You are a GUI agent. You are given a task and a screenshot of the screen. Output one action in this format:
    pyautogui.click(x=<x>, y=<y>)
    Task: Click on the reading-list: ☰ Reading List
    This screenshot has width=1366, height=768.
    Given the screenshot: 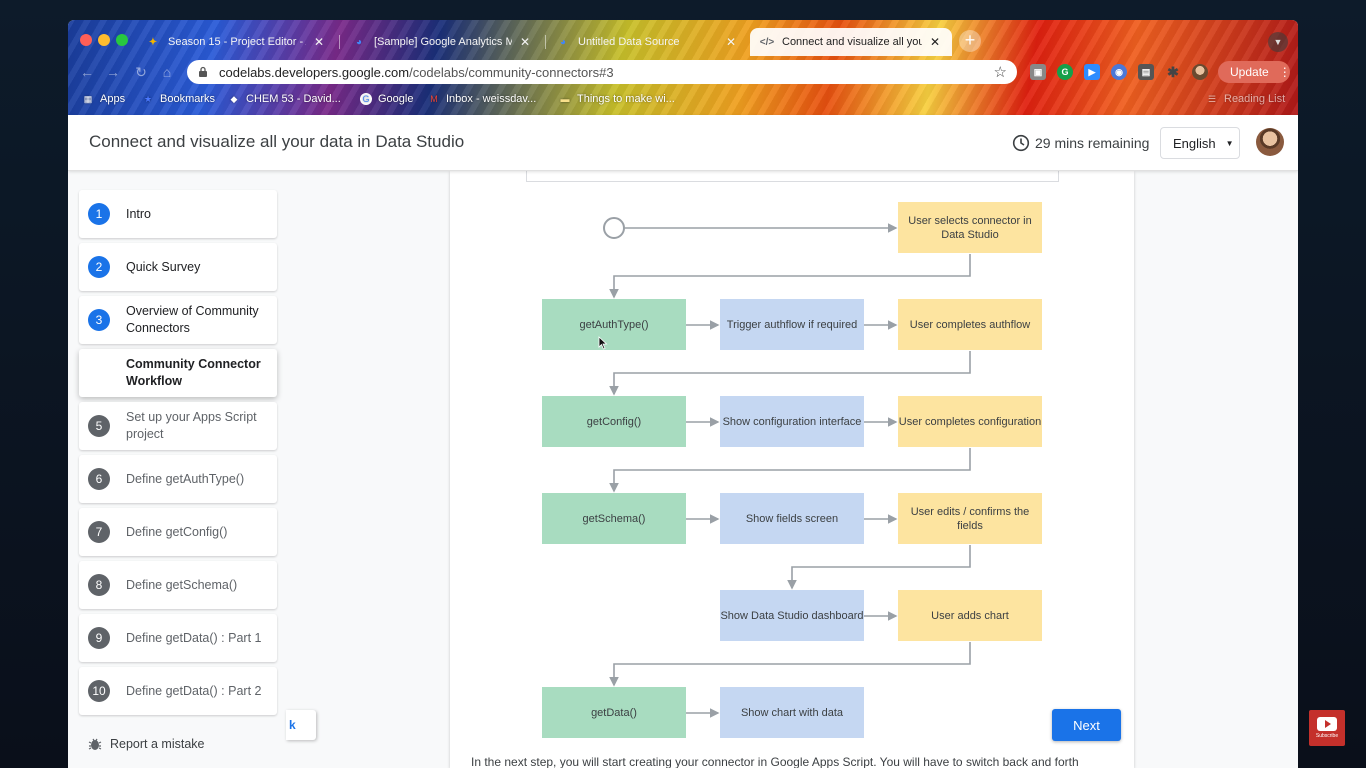 What is the action you would take?
    pyautogui.click(x=1245, y=99)
    